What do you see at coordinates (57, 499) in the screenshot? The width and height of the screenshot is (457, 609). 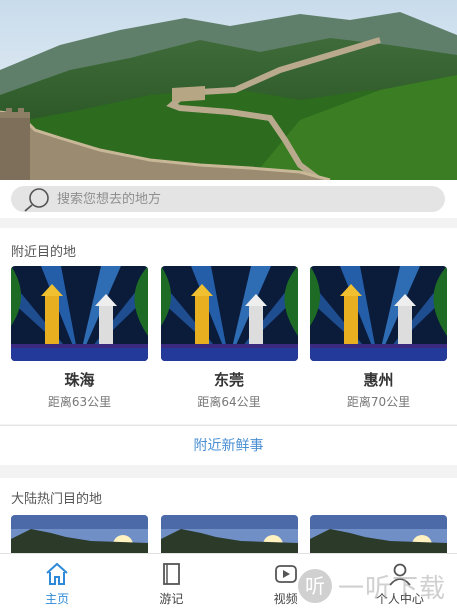 I see `hot-title: 大陆热门目的地` at bounding box center [57, 499].